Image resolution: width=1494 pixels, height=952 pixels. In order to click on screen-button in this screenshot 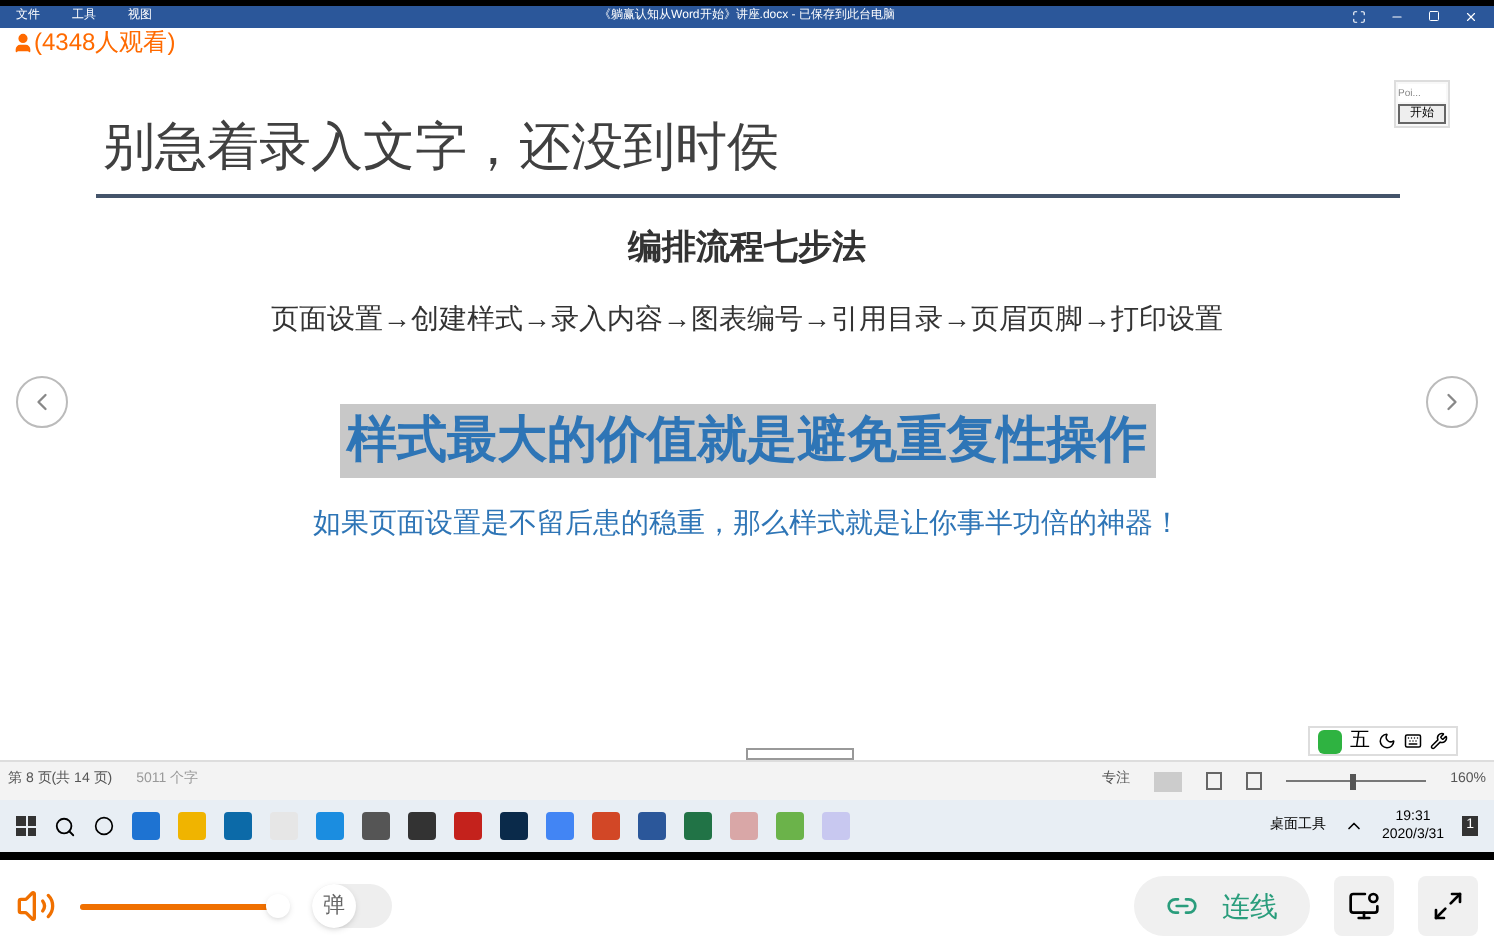, I will do `click(1364, 906)`.